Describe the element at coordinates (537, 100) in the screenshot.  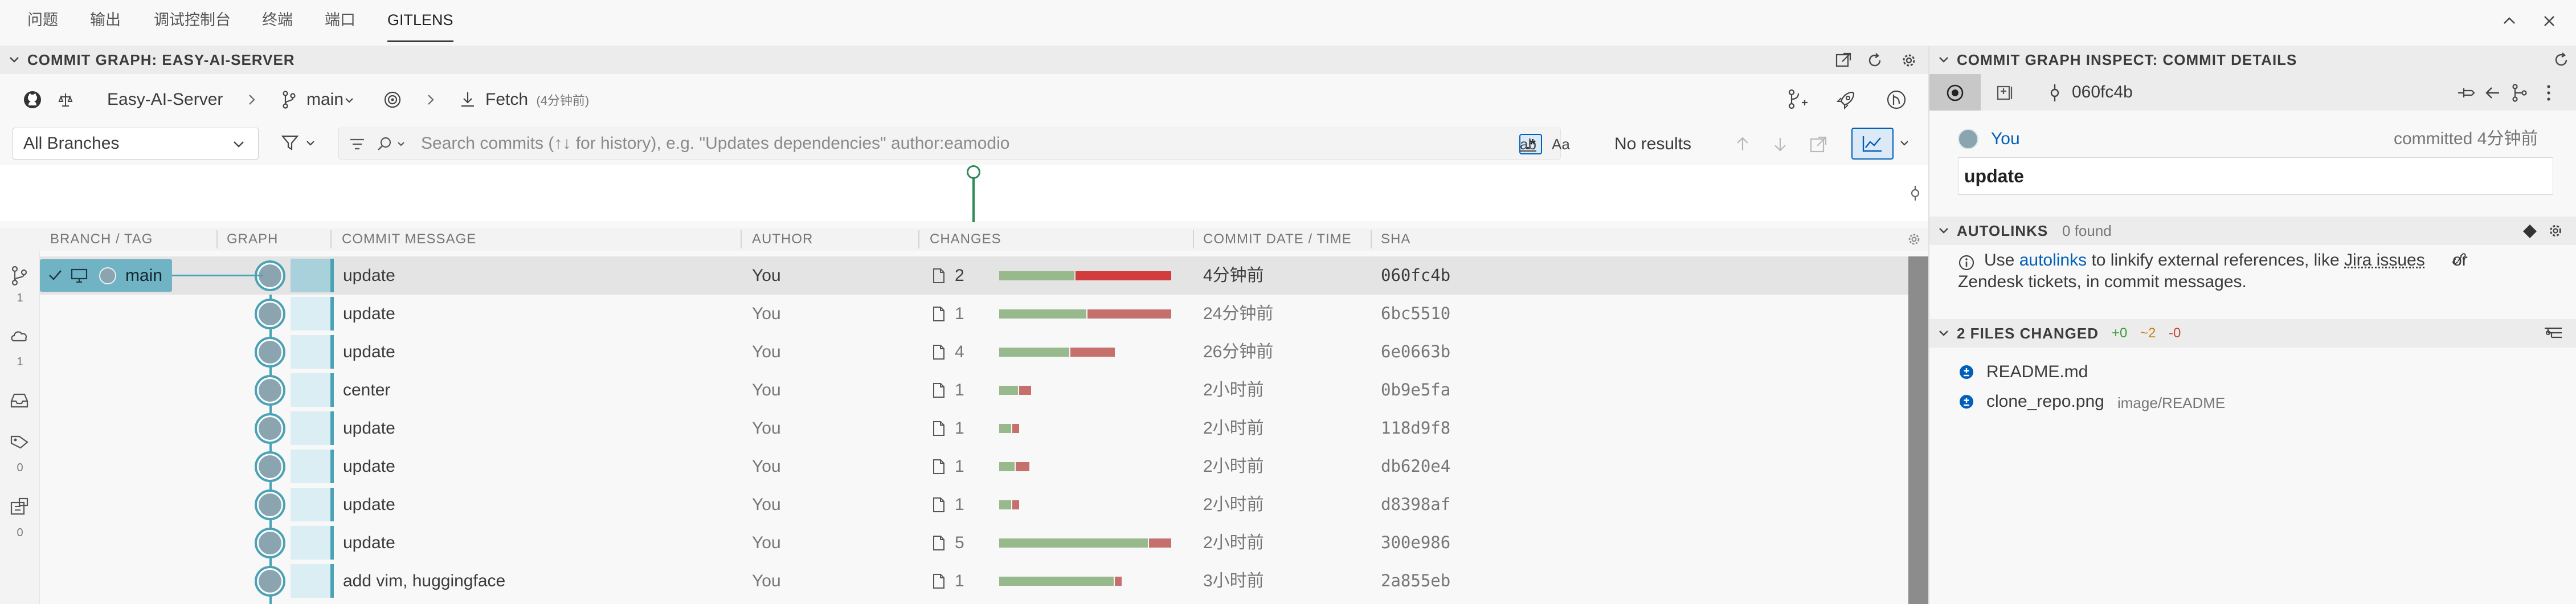
I see `fetch-button: Fetch (4分钟前)` at that location.